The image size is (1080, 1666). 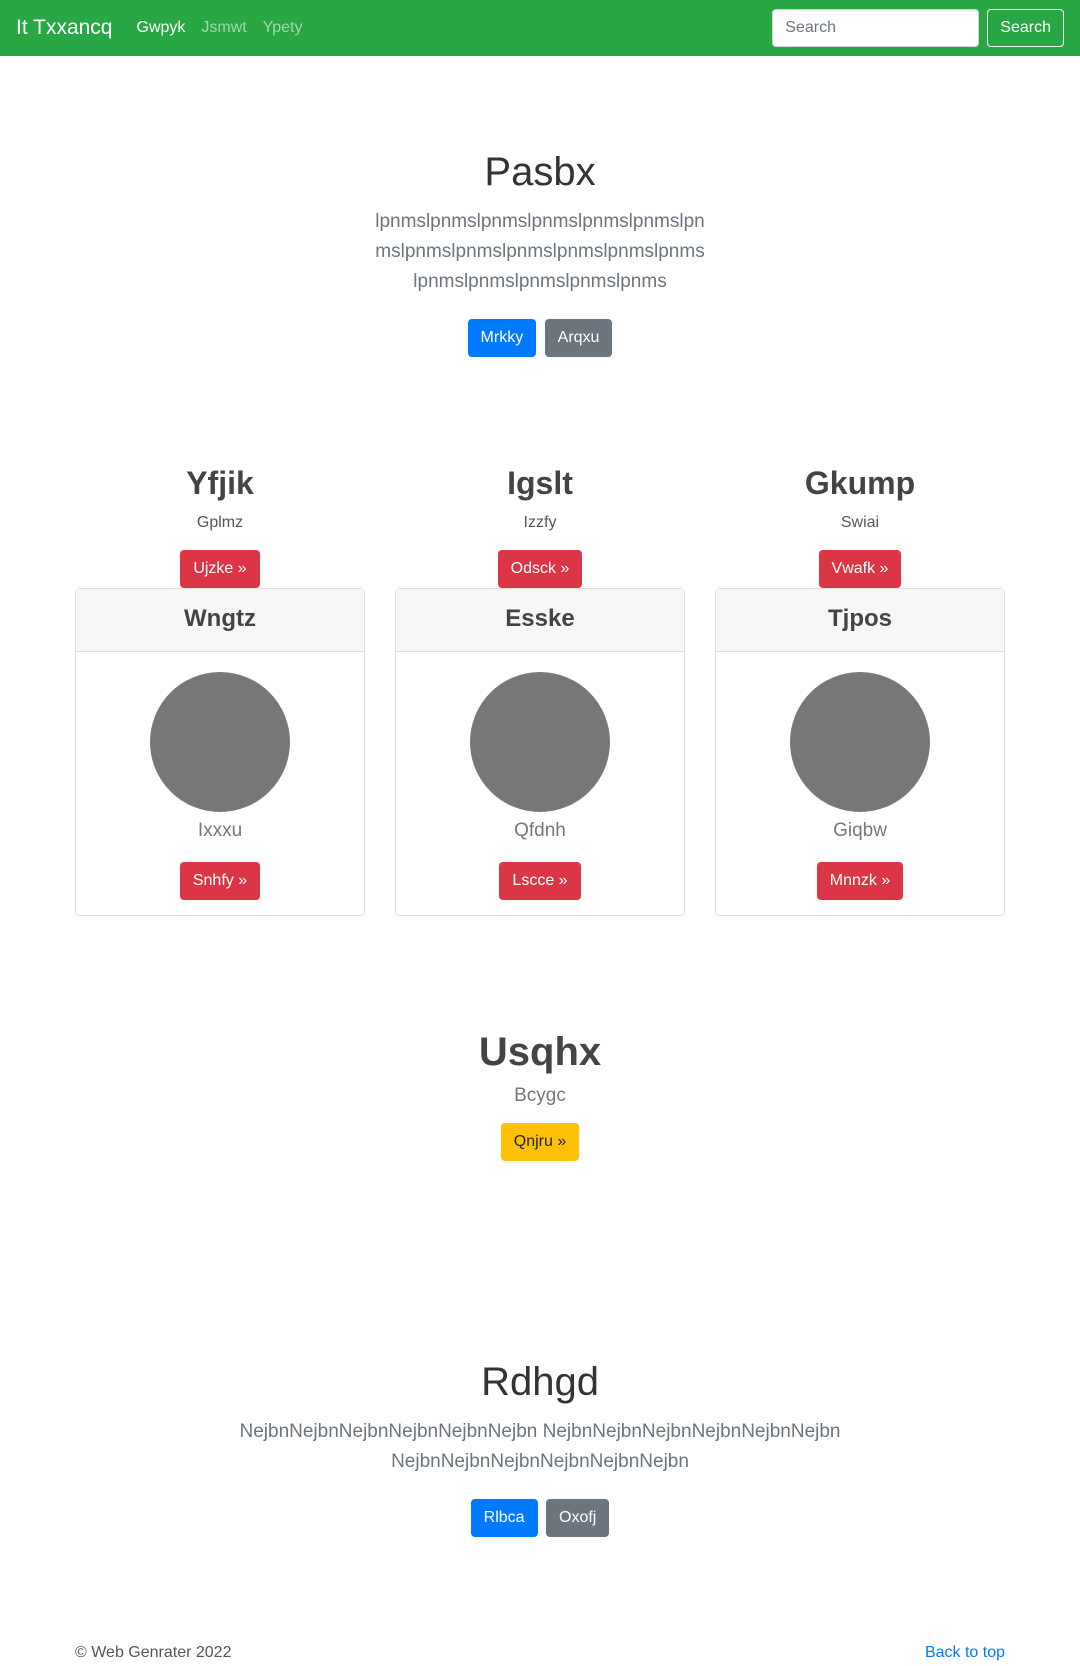 I want to click on feature-title: Usqhx, so click(x=540, y=1052).